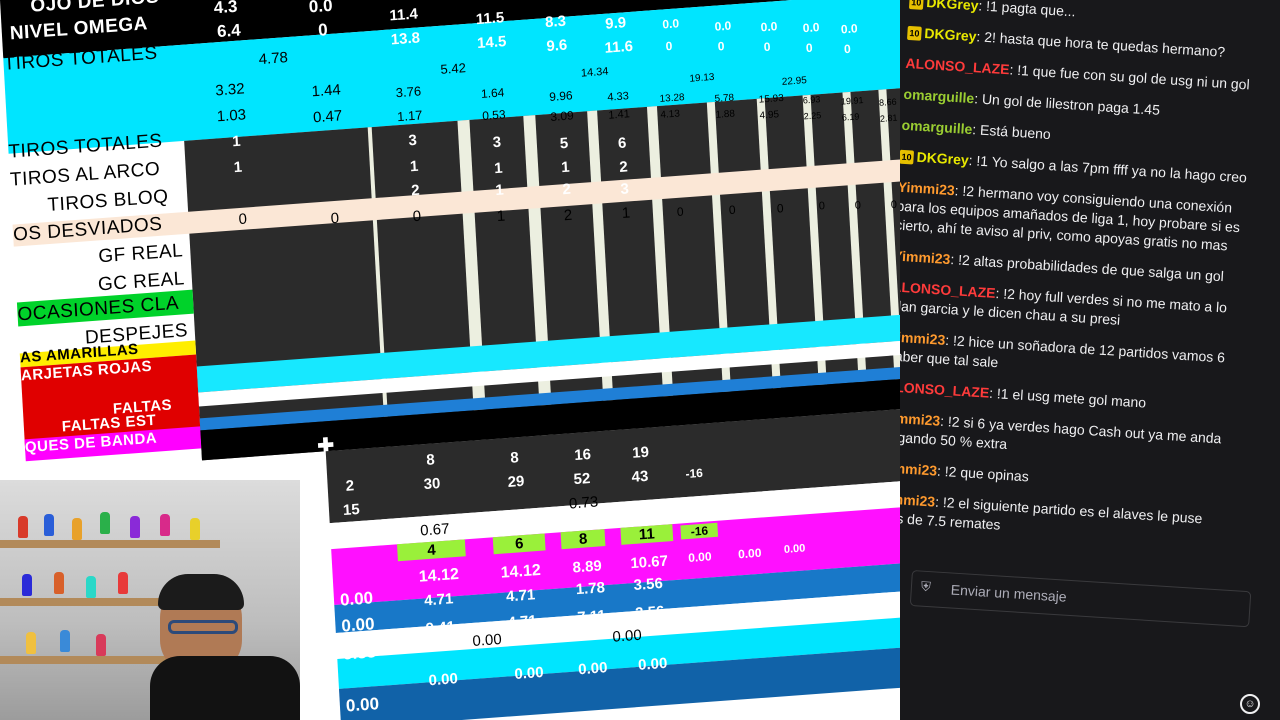  Describe the element at coordinates (85, 174) in the screenshot. I see `label-tiros-al-arco: TIROS AL ARCO` at that location.